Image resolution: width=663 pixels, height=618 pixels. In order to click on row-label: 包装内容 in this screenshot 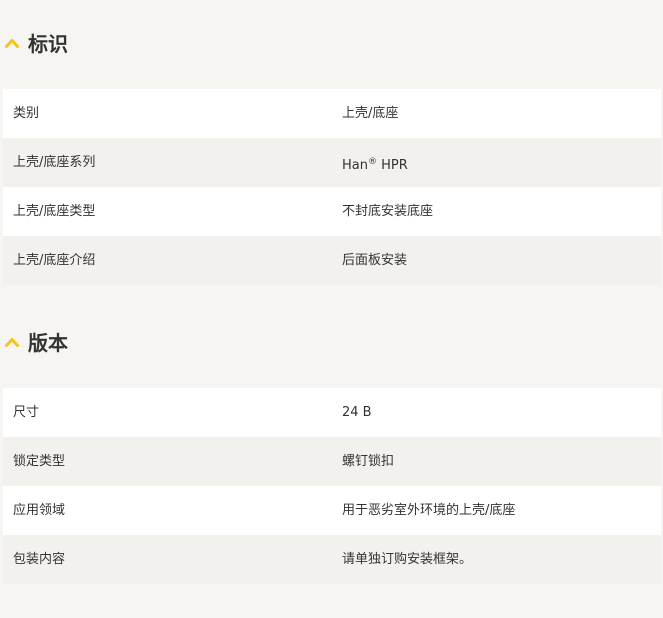, I will do `click(39, 559)`.